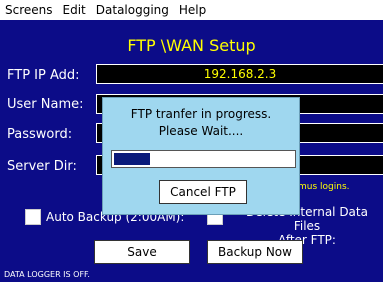 This screenshot has width=383, height=282. I want to click on password-label: Password:, so click(40, 134).